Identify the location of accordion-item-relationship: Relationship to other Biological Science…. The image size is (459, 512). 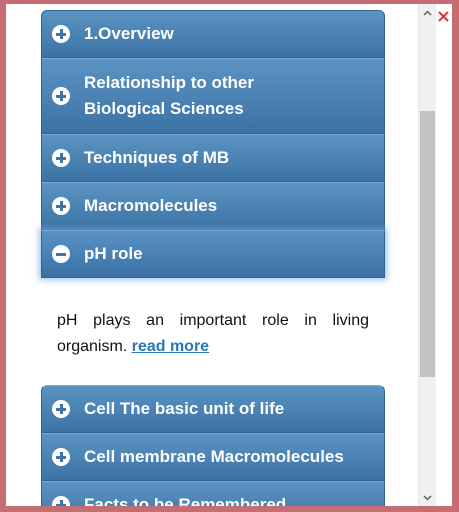
(213, 96).